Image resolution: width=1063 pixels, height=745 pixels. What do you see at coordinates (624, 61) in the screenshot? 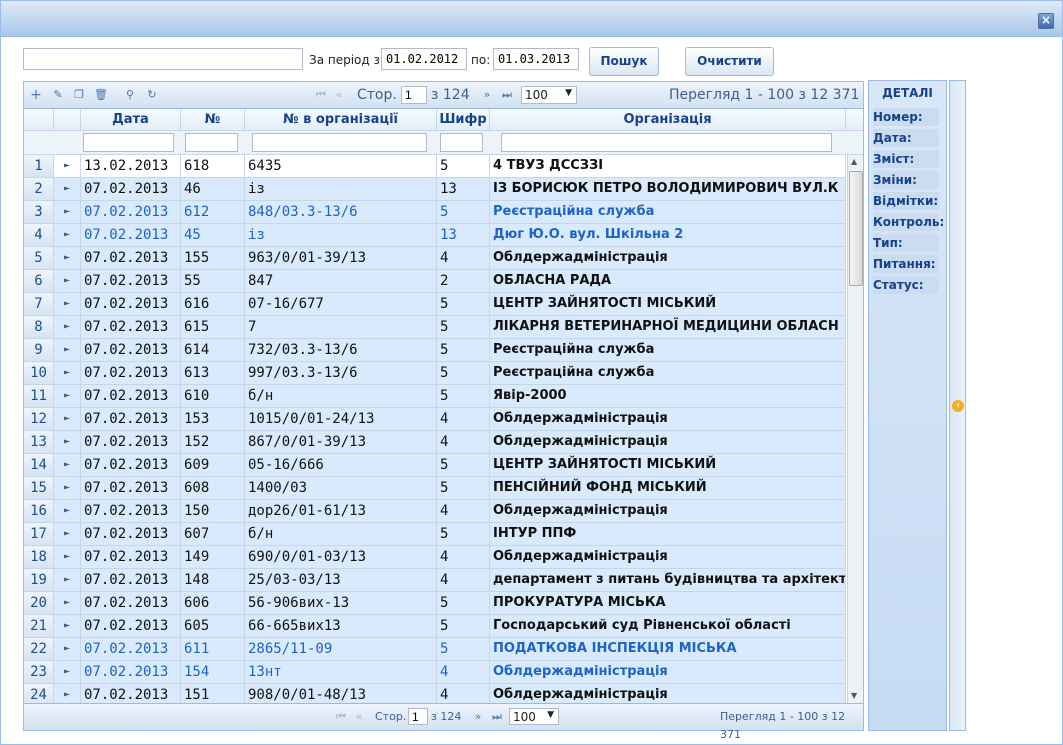
I see `search-button: Пошук` at bounding box center [624, 61].